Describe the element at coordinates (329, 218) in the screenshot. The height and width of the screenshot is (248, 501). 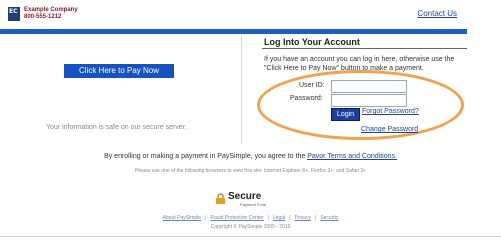
I see `footer-link-security: Security` at that location.